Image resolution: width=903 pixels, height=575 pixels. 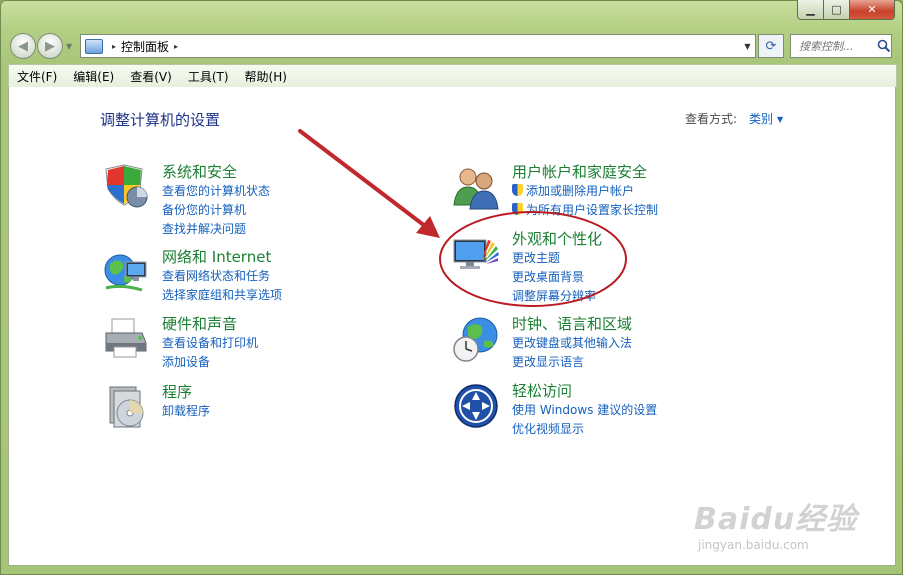 I want to click on link-change-desktop-background: 更改桌面背景, so click(x=554, y=277).